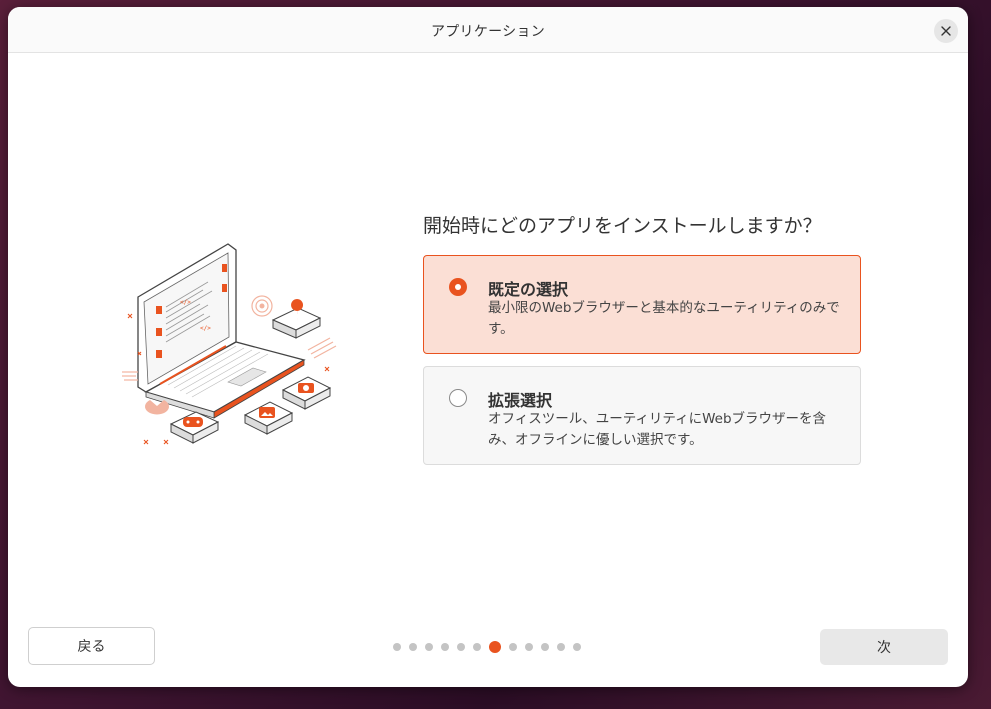 Image resolution: width=991 pixels, height=709 pixels. What do you see at coordinates (458, 398) in the screenshot?
I see `radio-button-unselected` at bounding box center [458, 398].